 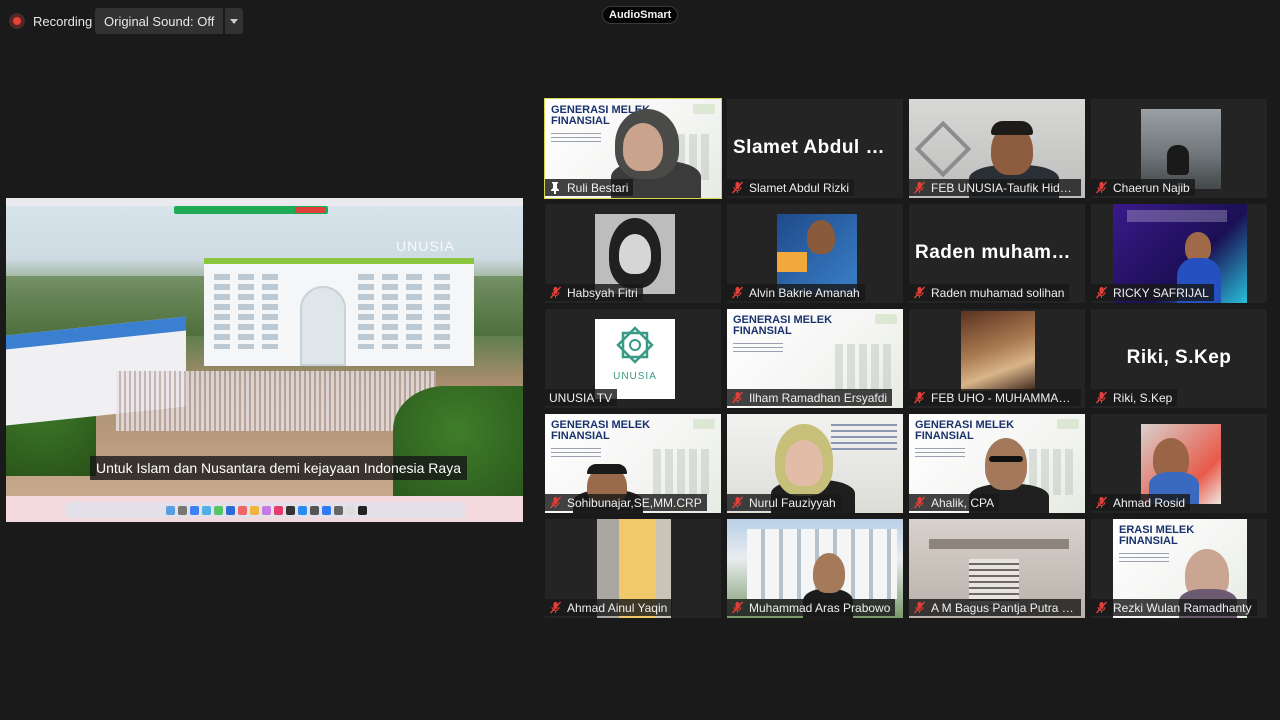 I want to click on original-sound-control: Original Sound: Off, so click(x=169, y=21).